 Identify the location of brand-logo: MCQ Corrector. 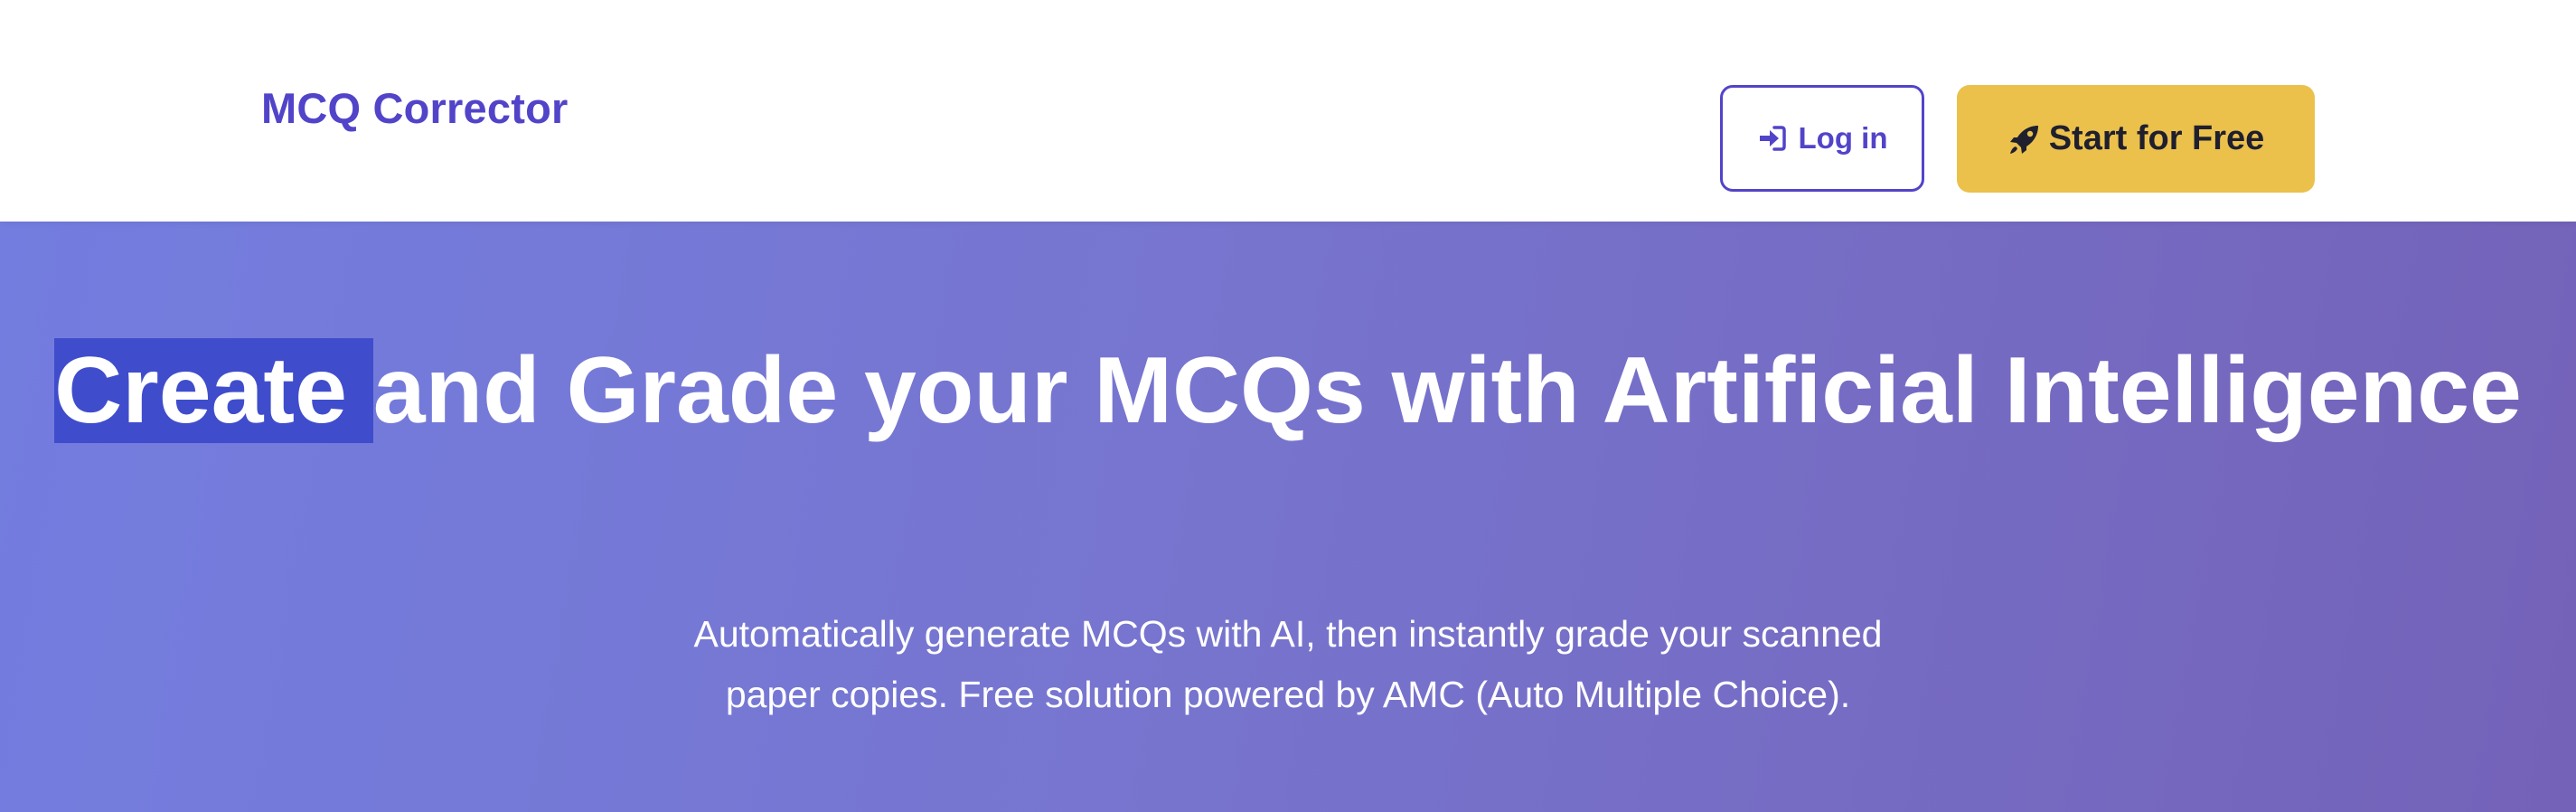
(415, 108).